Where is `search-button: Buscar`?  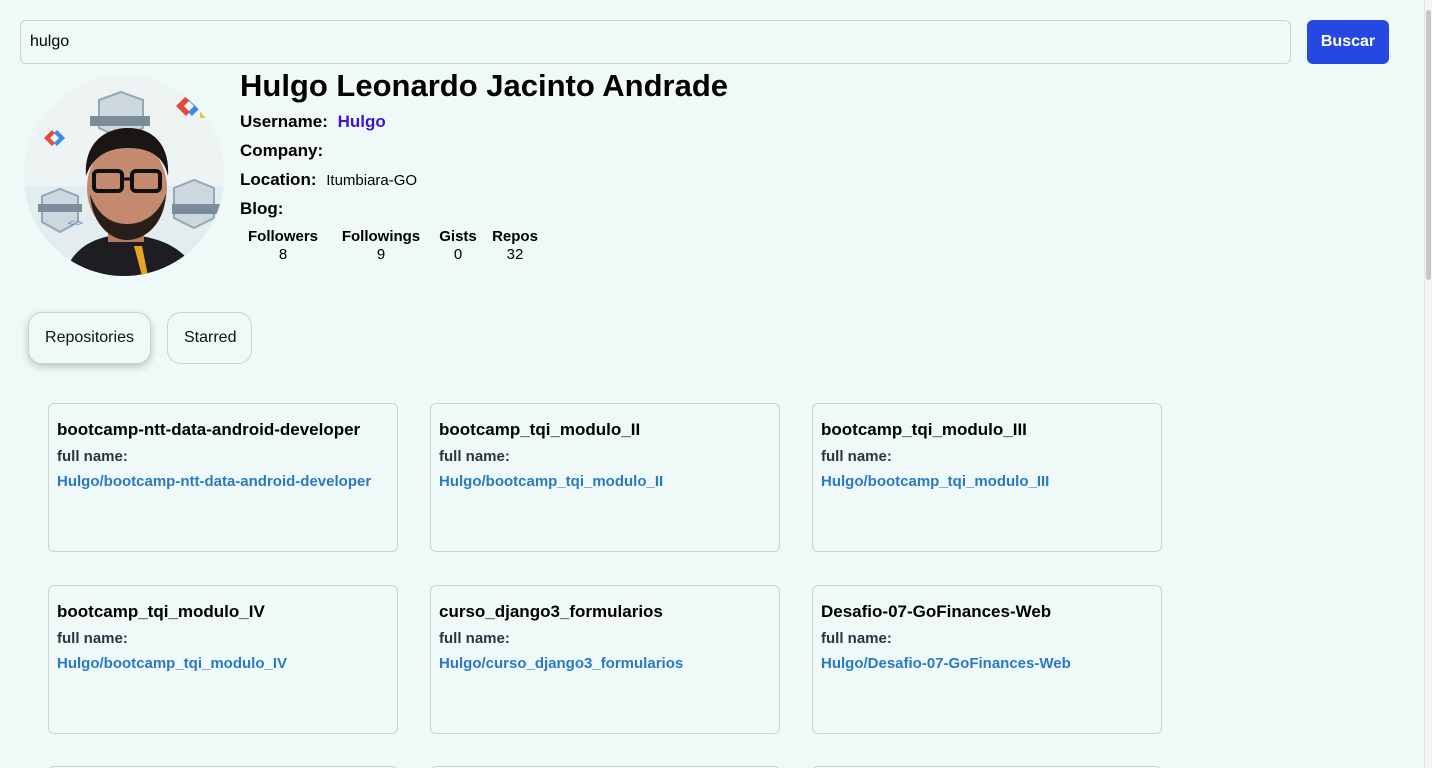
search-button: Buscar is located at coordinates (1348, 42).